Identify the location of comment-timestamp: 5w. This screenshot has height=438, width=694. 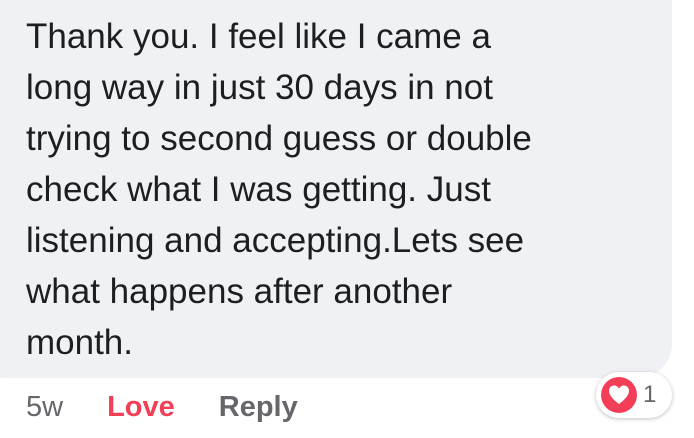
(44, 407).